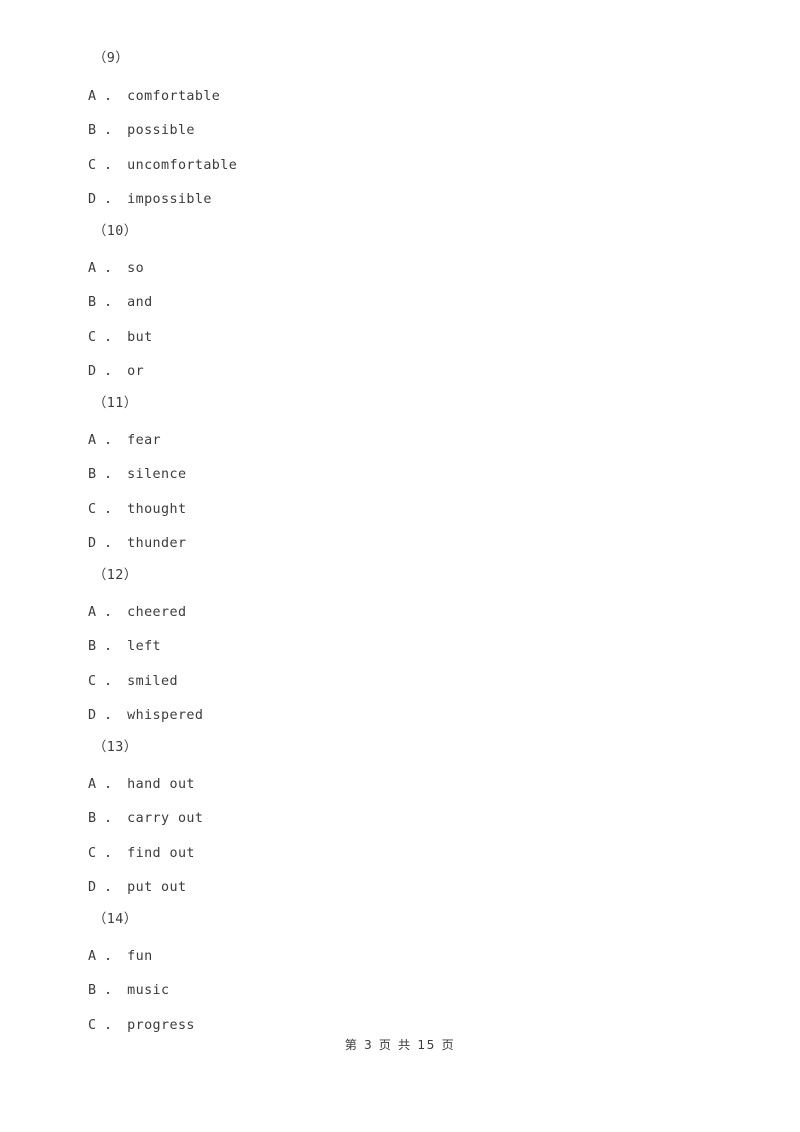  Describe the element at coordinates (120, 338) in the screenshot. I see `question-option: C ． but` at that location.